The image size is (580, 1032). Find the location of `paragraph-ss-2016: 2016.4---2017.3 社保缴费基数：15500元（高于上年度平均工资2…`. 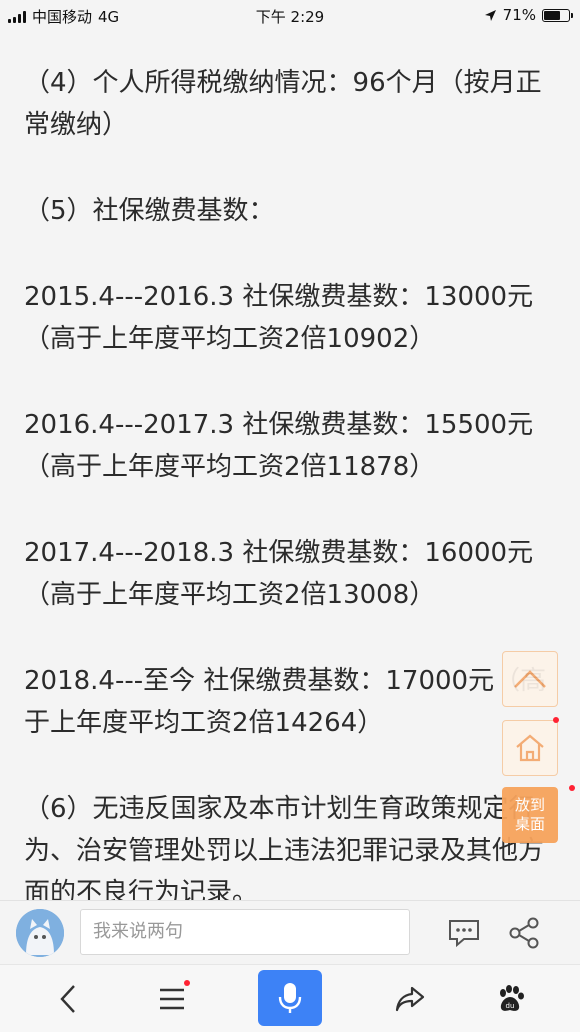

paragraph-ss-2016: 2016.4---2017.3 社保缴费基数：15500元（高于上年度平均工资2… is located at coordinates (279, 446).